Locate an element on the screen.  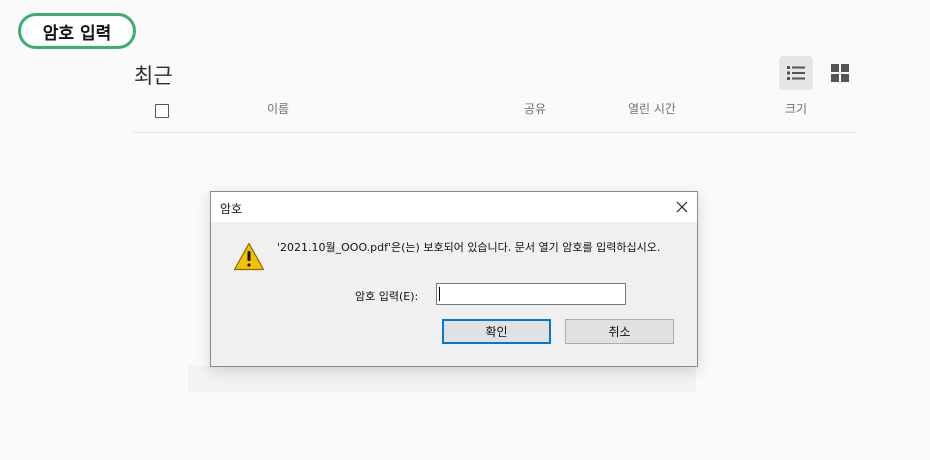
column-opened: 열린 시간 is located at coordinates (652, 108).